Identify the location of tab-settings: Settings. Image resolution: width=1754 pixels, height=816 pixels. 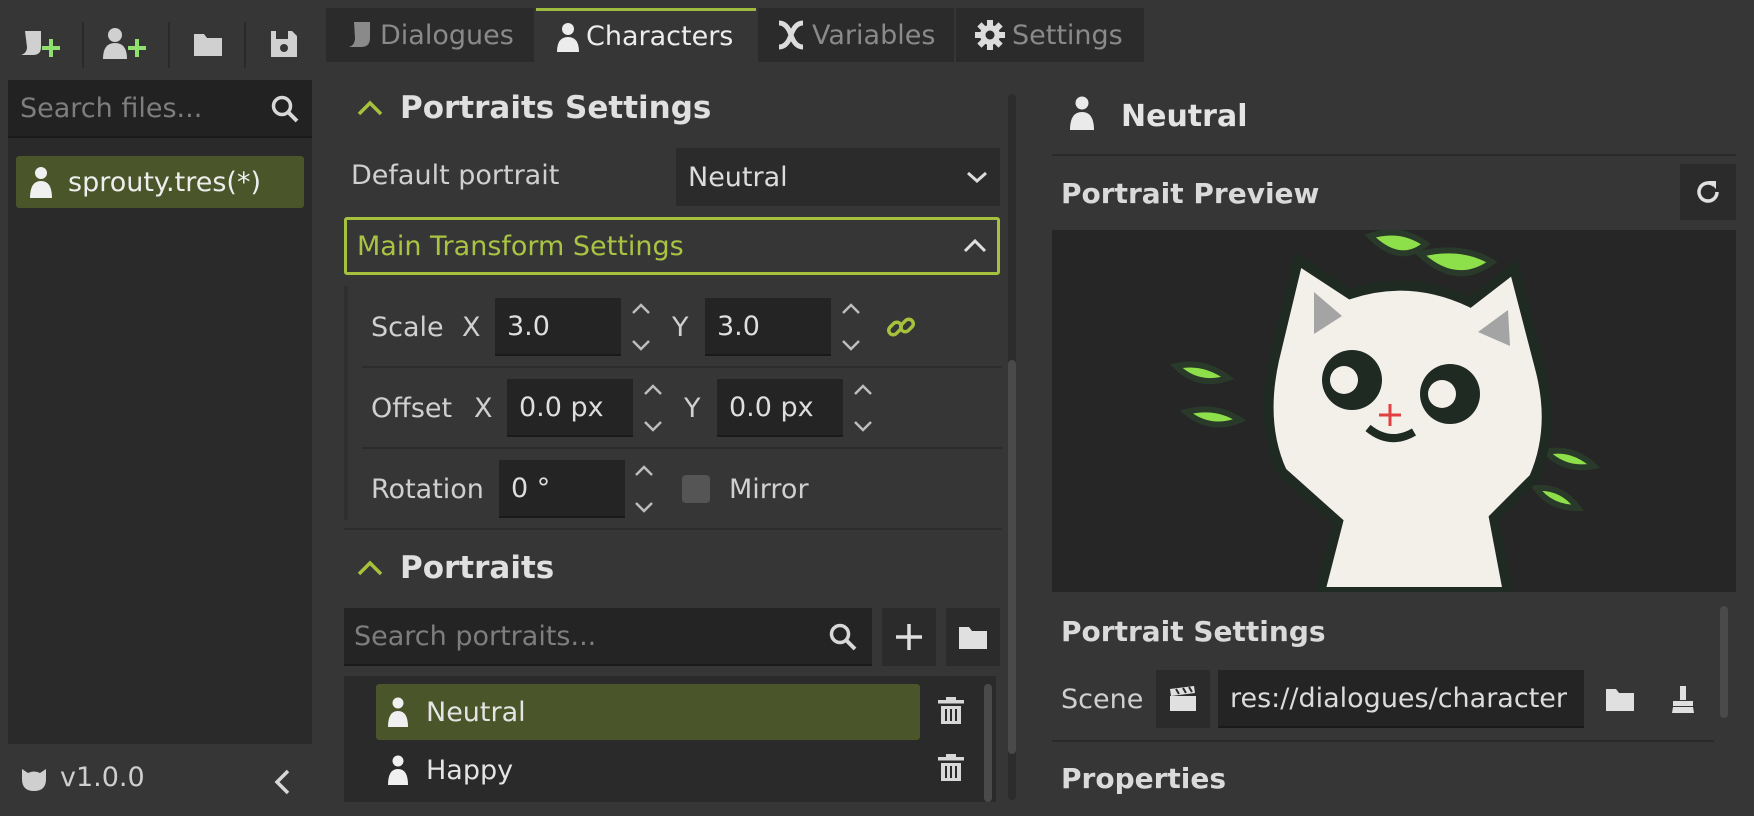
(1050, 35).